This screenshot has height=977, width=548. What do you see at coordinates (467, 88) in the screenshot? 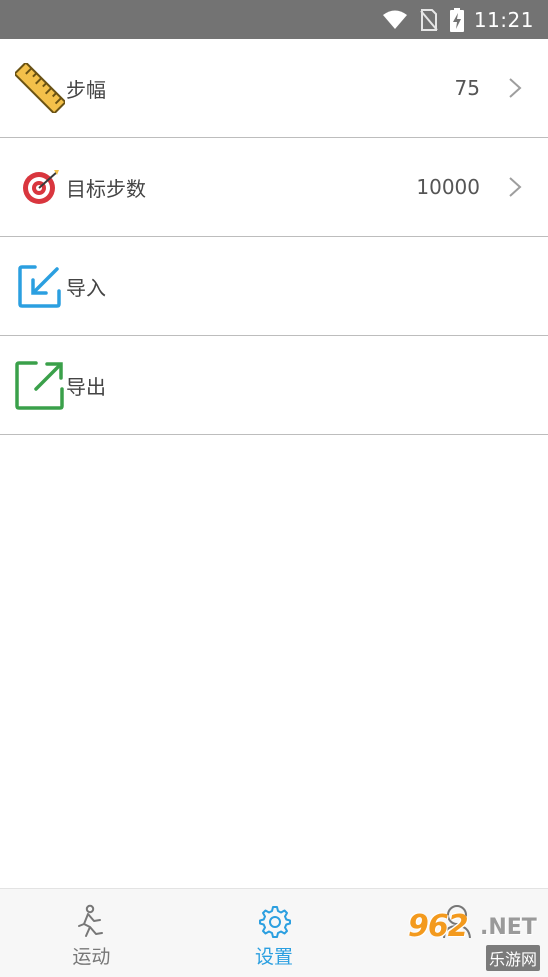
I see `setting-value-stride: 75` at bounding box center [467, 88].